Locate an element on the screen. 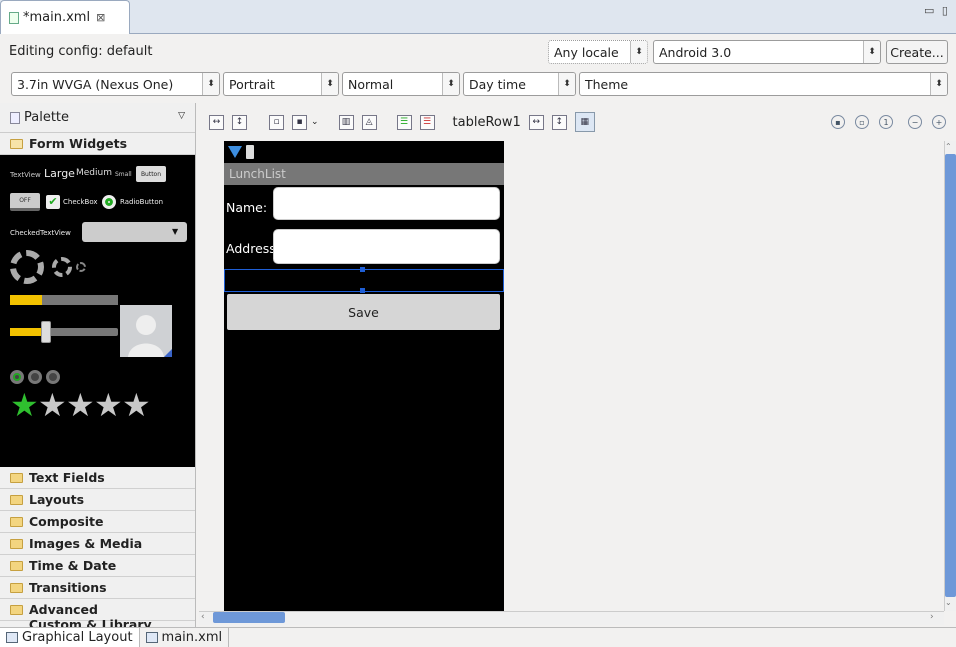 The width and height of the screenshot is (956, 647). target-value: Android 3.0 is located at coordinates (695, 52).